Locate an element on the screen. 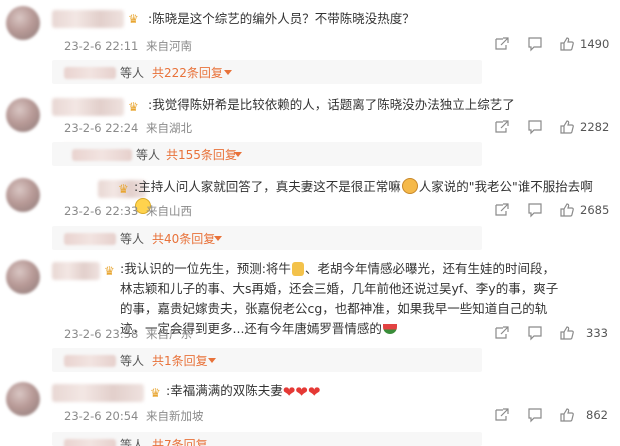 The image size is (620, 446). reply-count: 共40条回复 is located at coordinates (183, 238).